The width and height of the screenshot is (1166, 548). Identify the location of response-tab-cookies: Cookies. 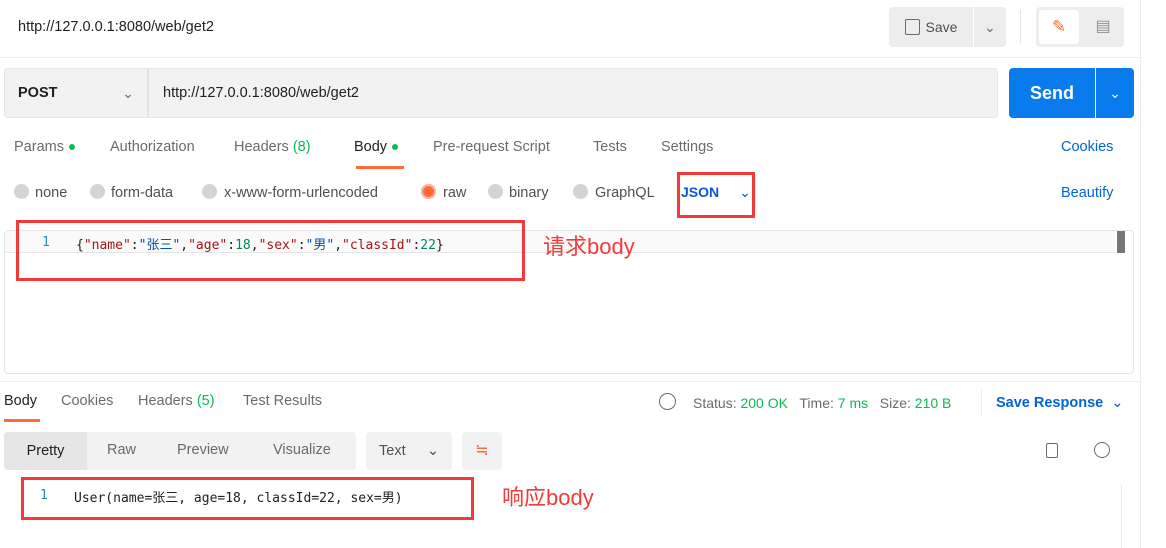
(87, 401).